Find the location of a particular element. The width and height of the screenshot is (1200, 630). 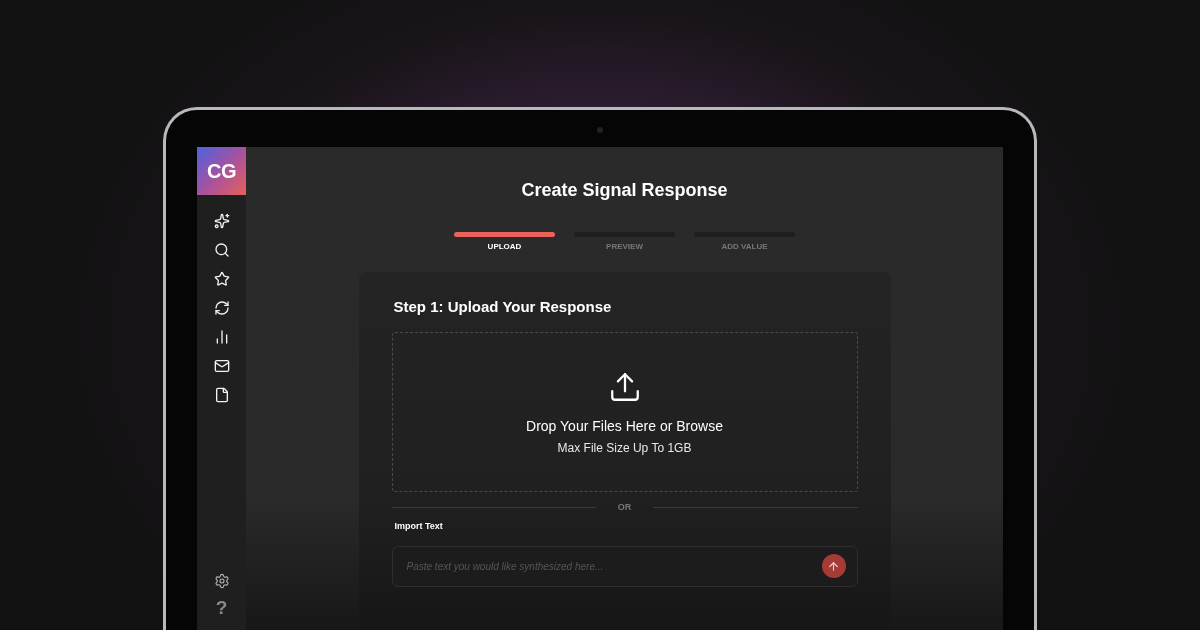

drop-hint: Max File Size Up To 1GB is located at coordinates (624, 447).